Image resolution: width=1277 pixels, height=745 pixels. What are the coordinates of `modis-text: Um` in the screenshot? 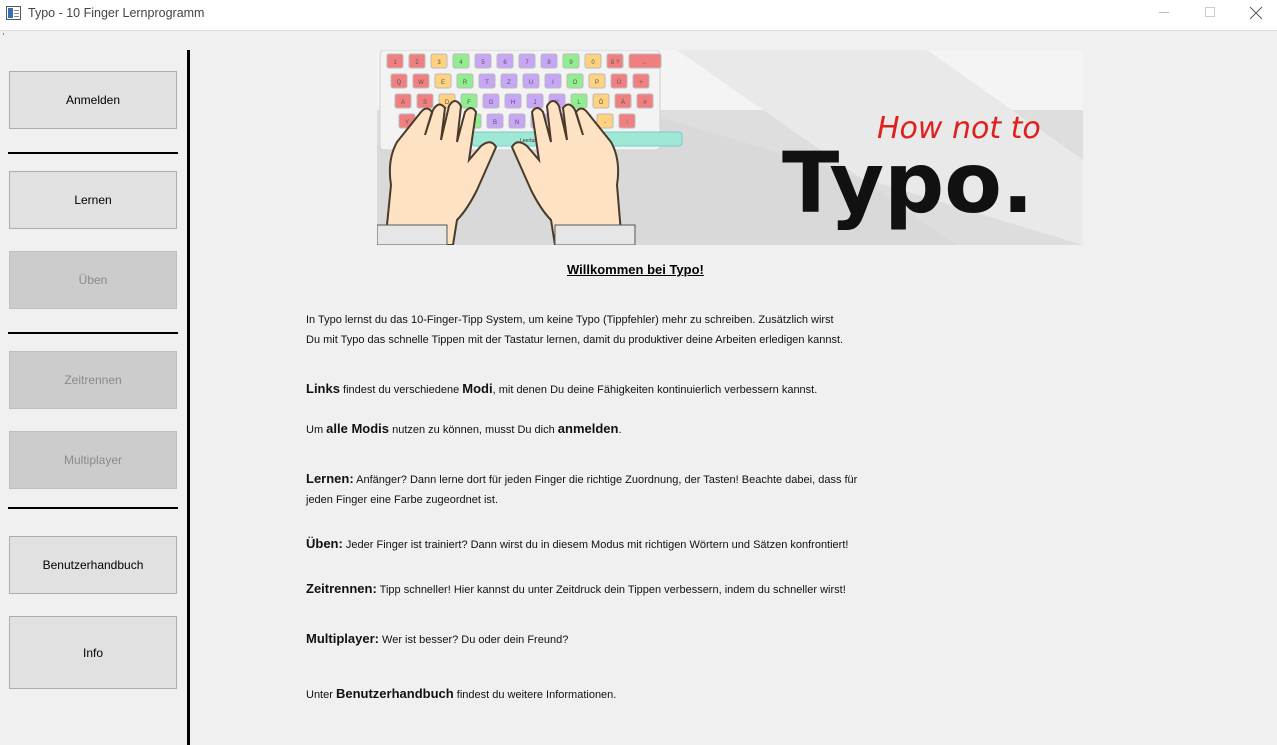 It's located at (316, 430).